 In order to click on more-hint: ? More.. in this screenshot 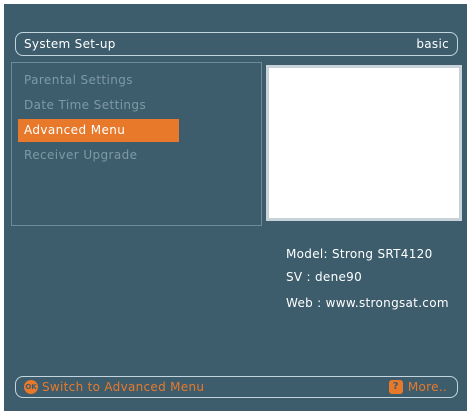, I will do `click(417, 387)`.